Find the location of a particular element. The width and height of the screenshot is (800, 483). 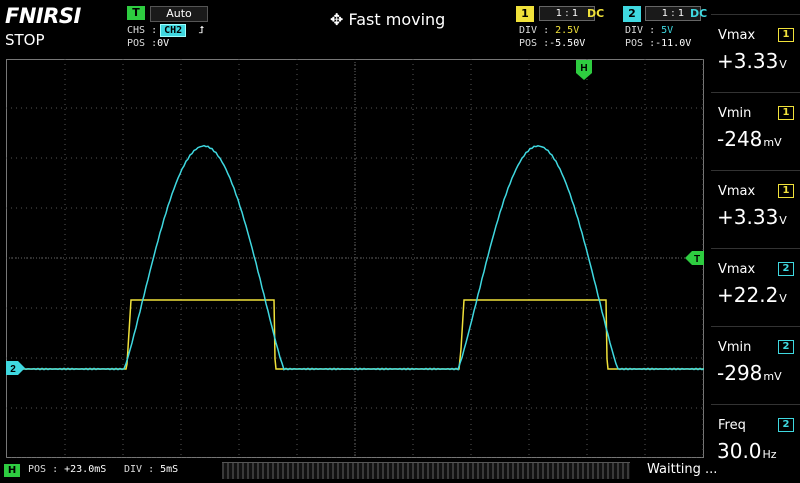

ch1-div: DIV : 2.5V is located at coordinates (549, 30).